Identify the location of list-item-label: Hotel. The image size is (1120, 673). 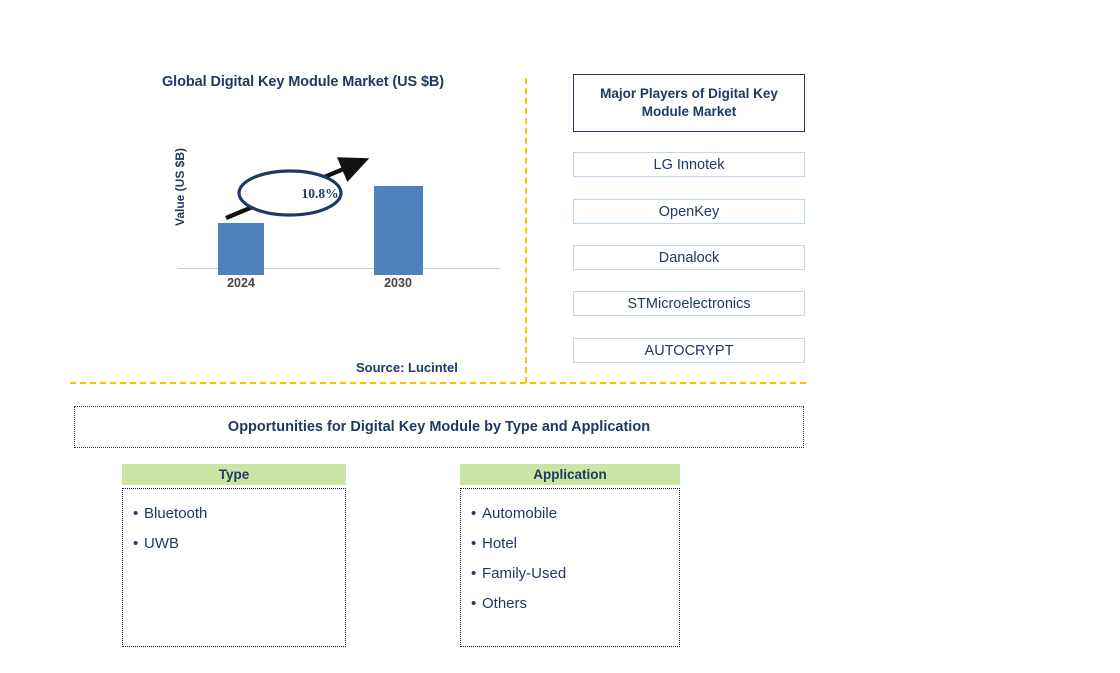
(500, 543).